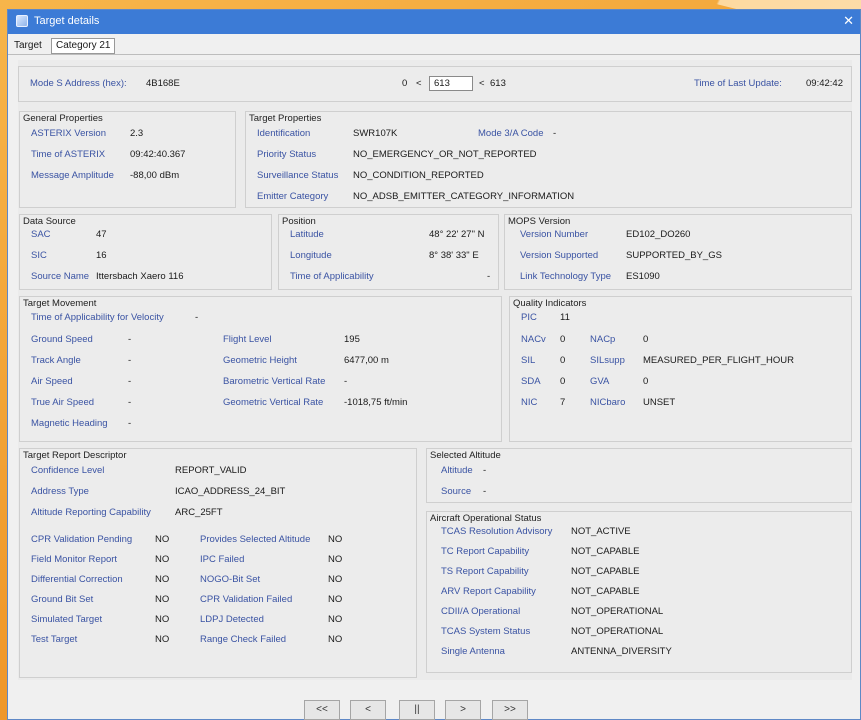 This screenshot has height=720, width=861. What do you see at coordinates (63, 402) in the screenshot?
I see `true-air-speed-label: True Air Speed` at bounding box center [63, 402].